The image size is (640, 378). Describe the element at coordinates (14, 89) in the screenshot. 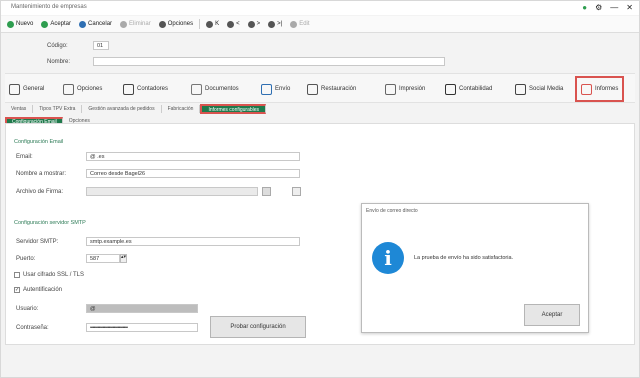

I see `general-icon` at that location.